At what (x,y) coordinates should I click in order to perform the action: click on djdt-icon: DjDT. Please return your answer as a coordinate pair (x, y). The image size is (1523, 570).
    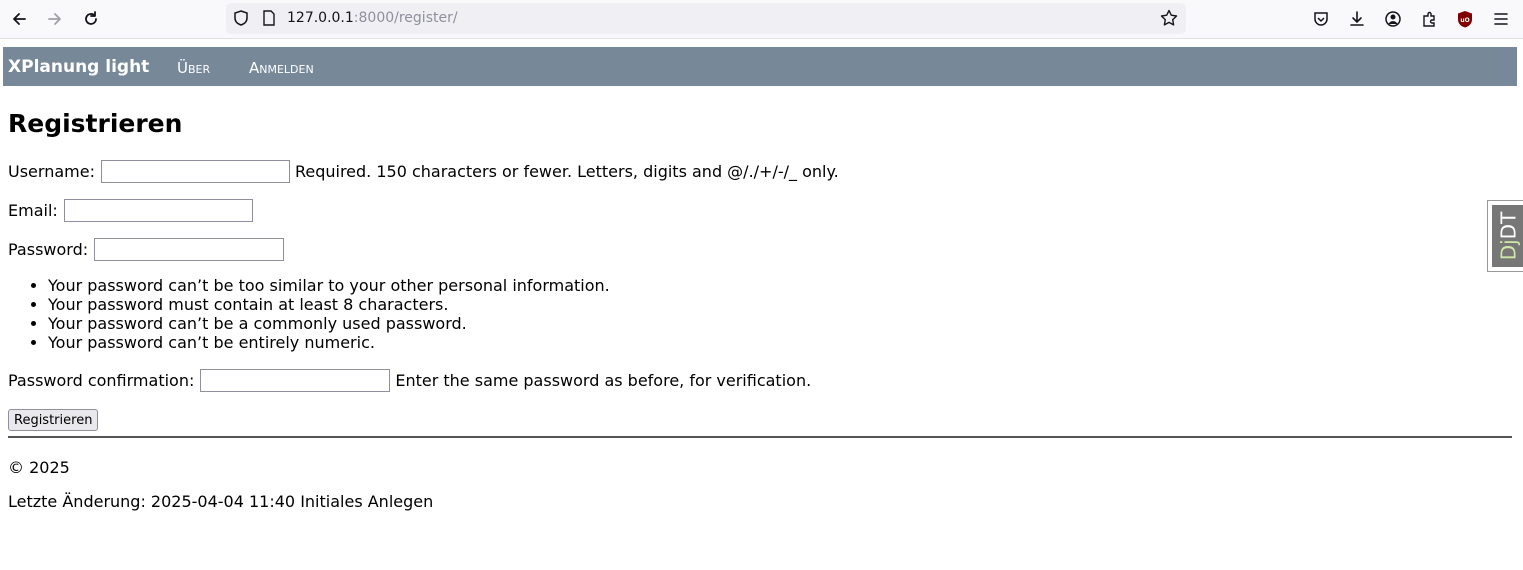
    Looking at the image, I should click on (1507, 236).